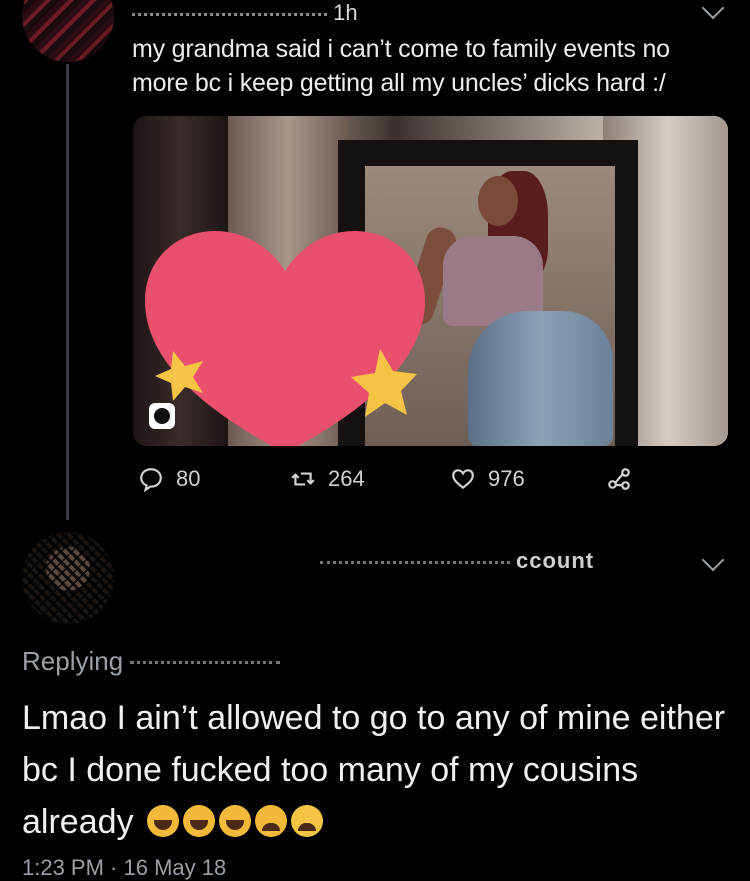 The image size is (750, 881). I want to click on retweet-action: 264, so click(327, 479).